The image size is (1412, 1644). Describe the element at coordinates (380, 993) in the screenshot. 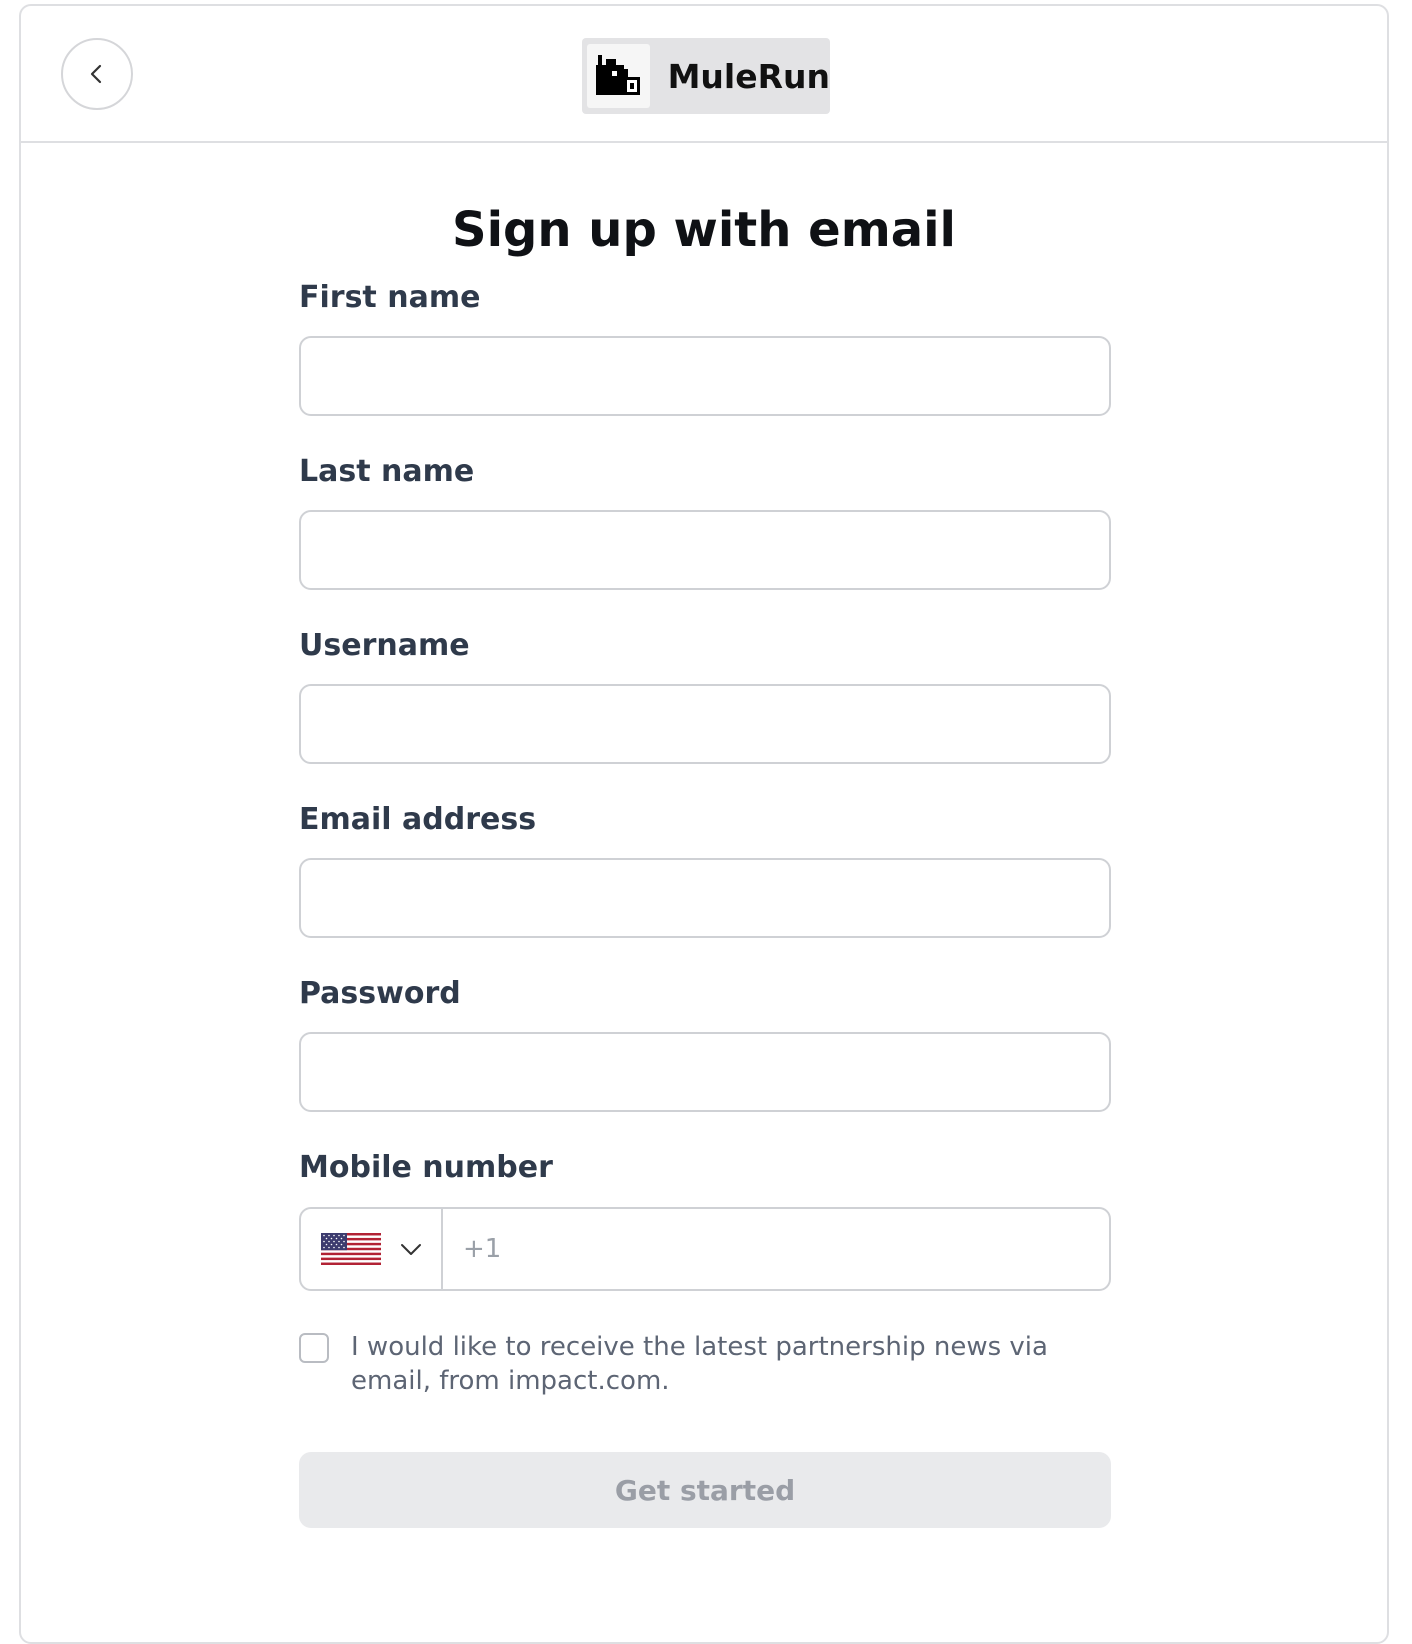

I see `password-label: Password` at that location.